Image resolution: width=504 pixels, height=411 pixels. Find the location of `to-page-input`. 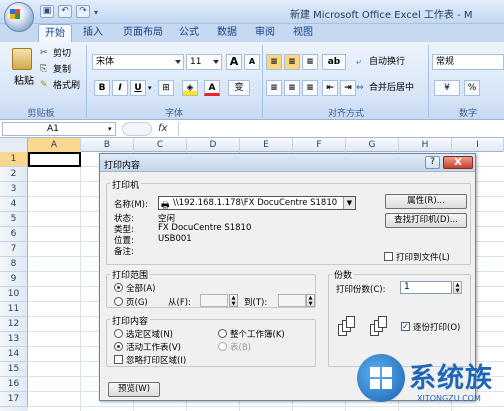

to-page-input is located at coordinates (292, 300).